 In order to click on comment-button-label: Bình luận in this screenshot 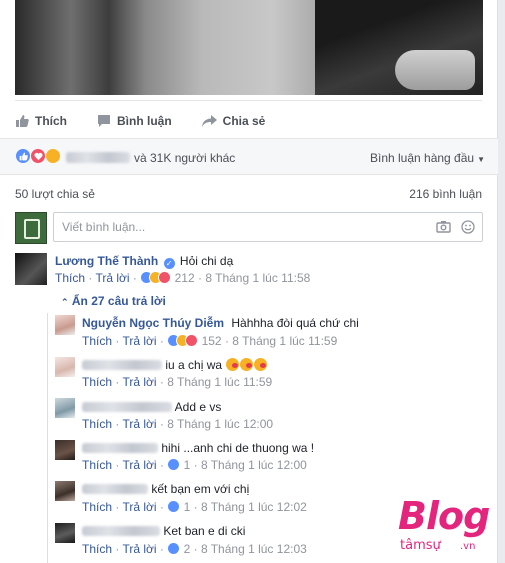, I will do `click(144, 121)`.